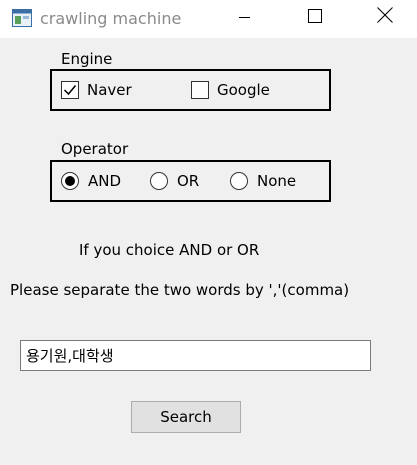  Describe the element at coordinates (22, 18) in the screenshot. I see `app-window-icon` at that location.